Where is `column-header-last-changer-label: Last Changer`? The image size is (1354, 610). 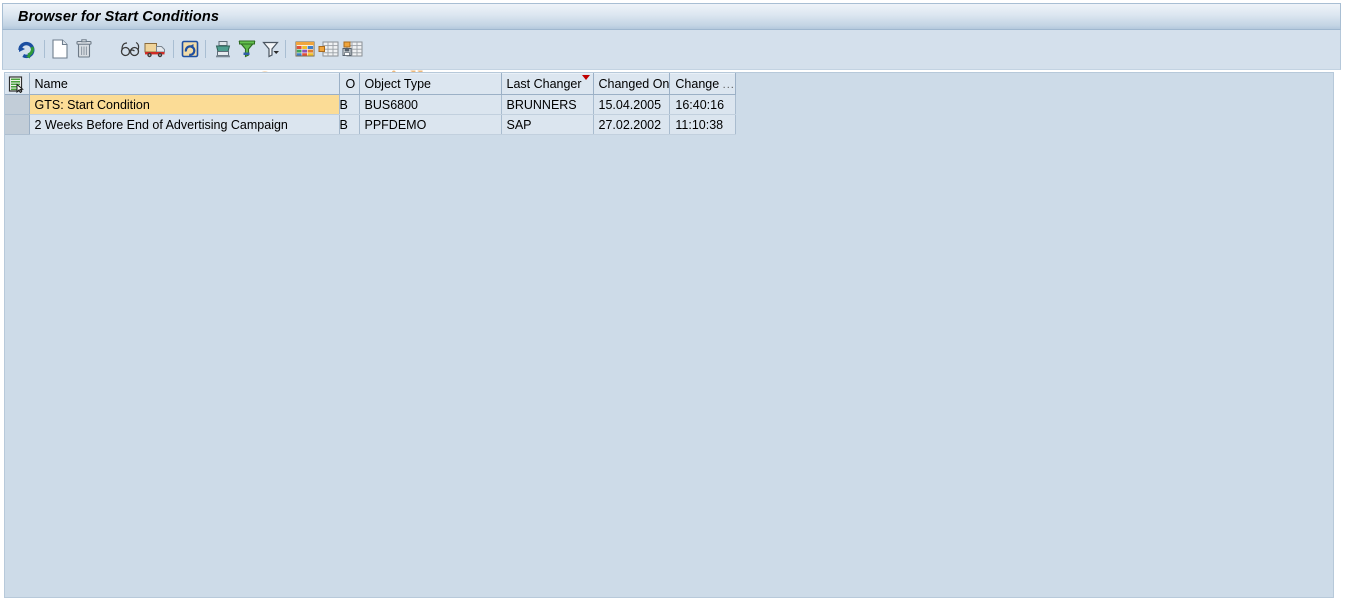
column-header-last-changer-label: Last Changer is located at coordinates (544, 84).